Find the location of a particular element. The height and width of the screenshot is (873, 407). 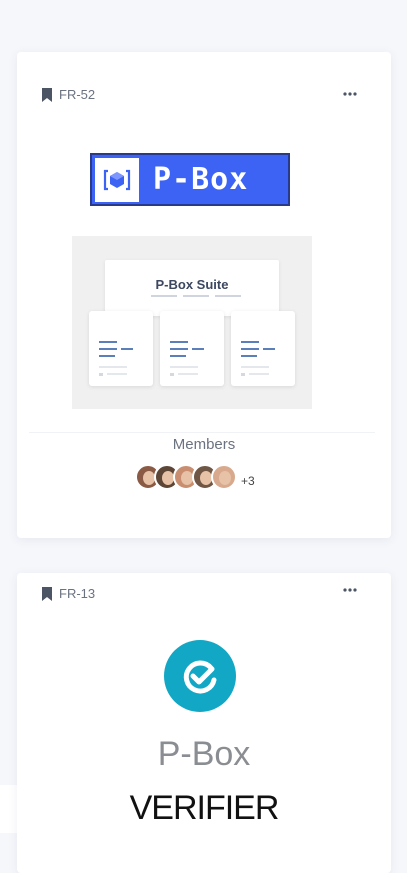

verifier-subtitle: VERIFIER is located at coordinates (204, 808).